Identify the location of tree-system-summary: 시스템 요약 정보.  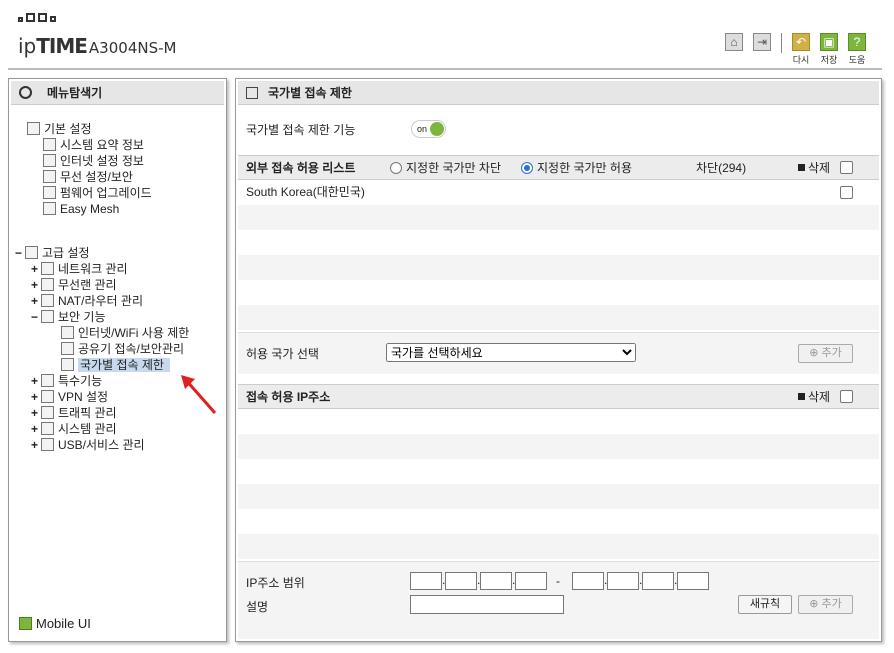
(93, 145).